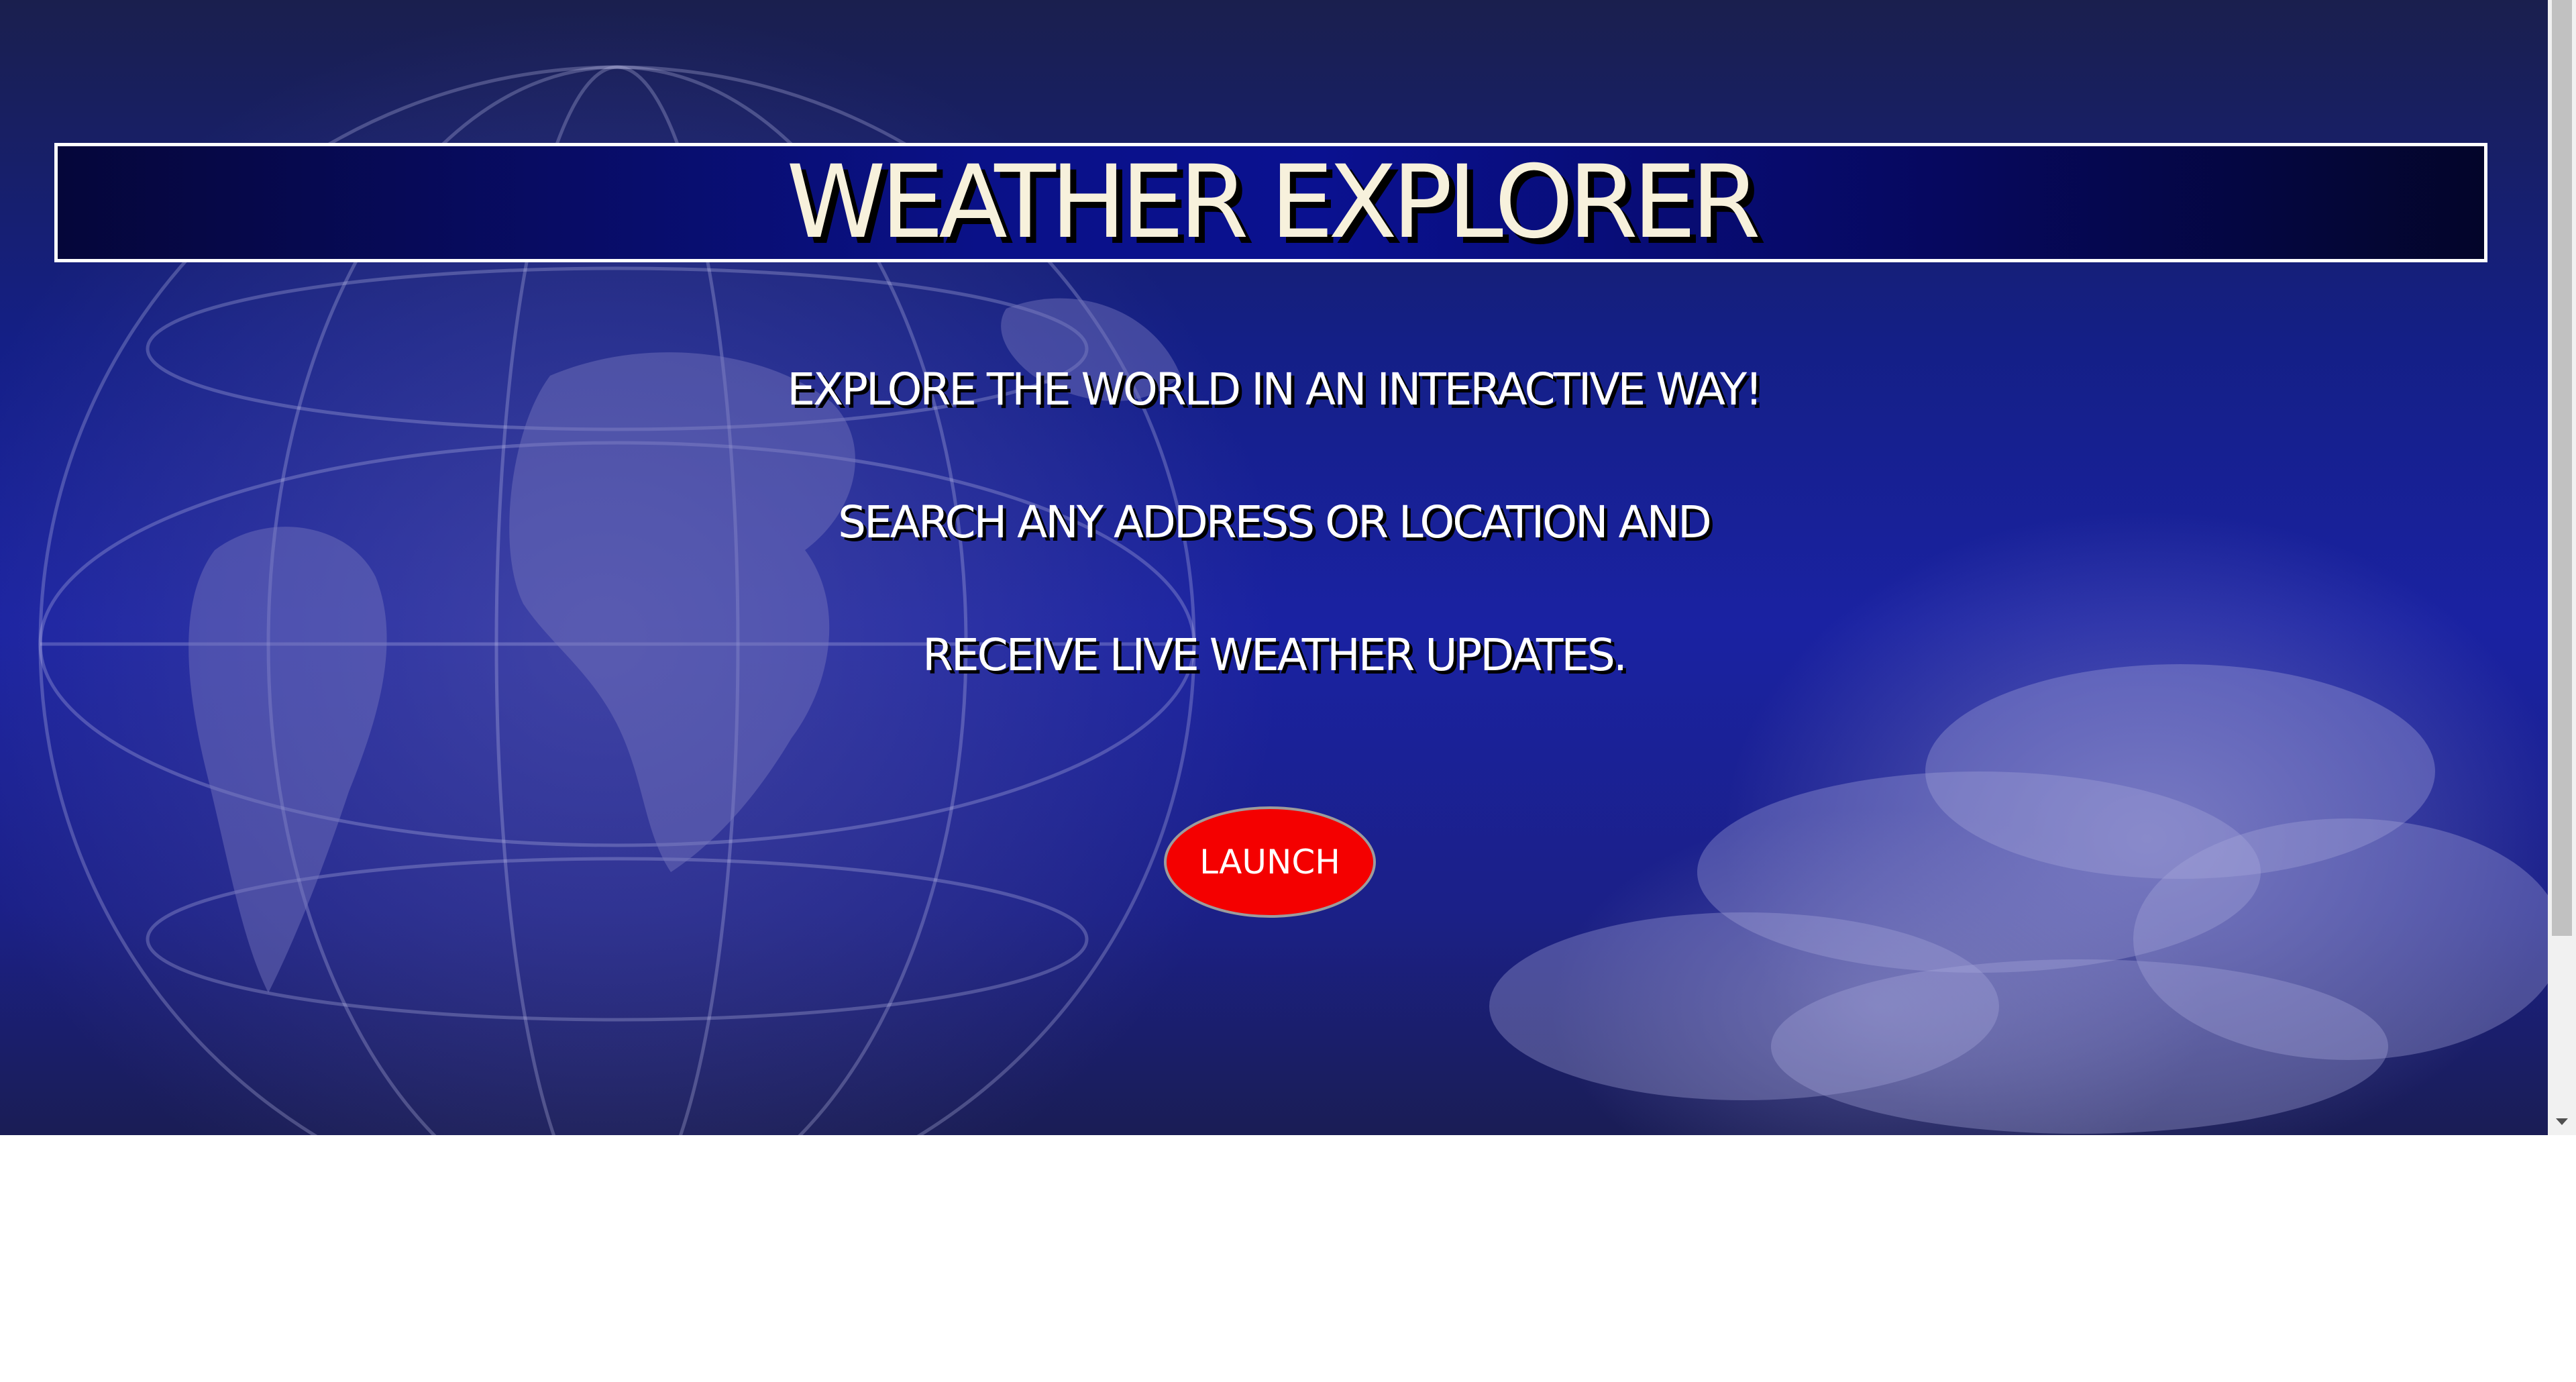 Image resolution: width=2576 pixels, height=1382 pixels. I want to click on vertical-scrollbar, so click(2562, 567).